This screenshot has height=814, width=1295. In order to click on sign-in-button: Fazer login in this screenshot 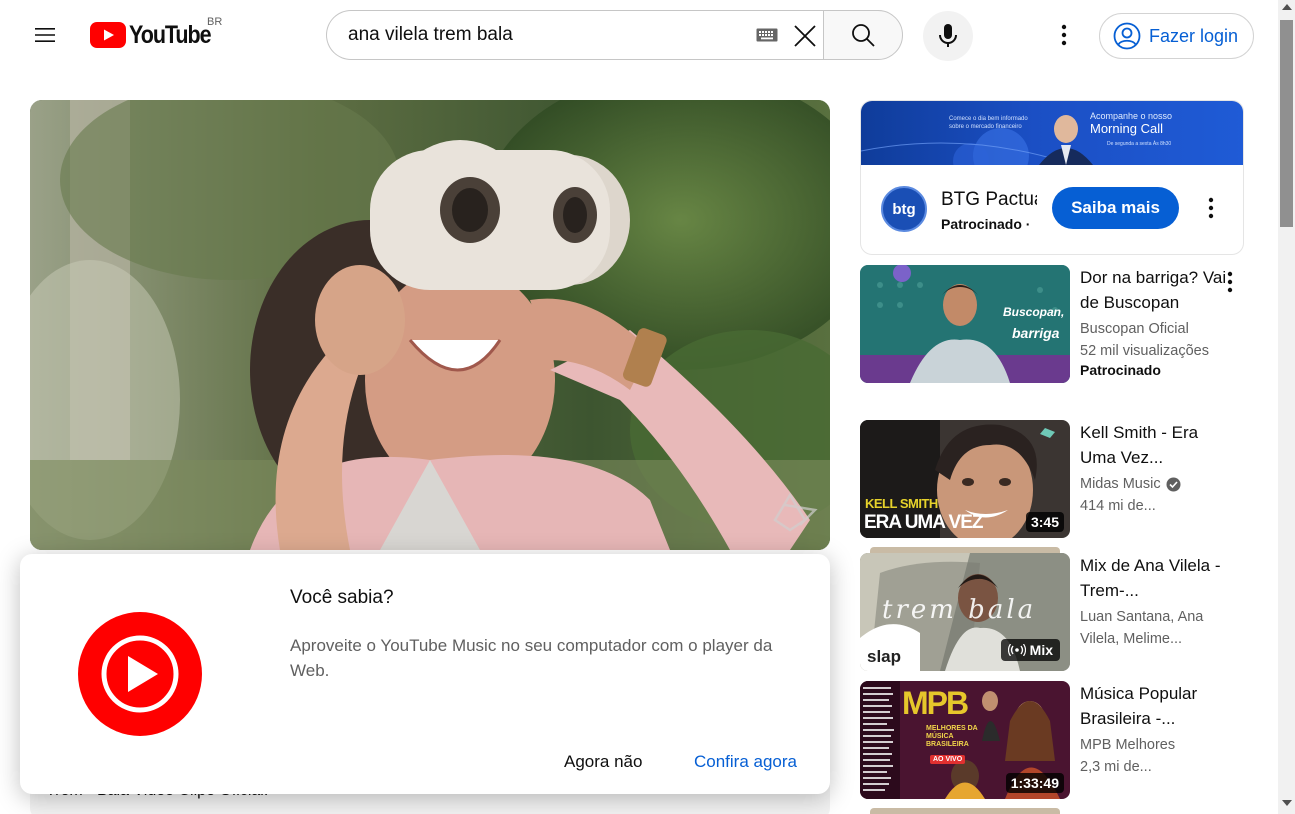, I will do `click(1176, 36)`.